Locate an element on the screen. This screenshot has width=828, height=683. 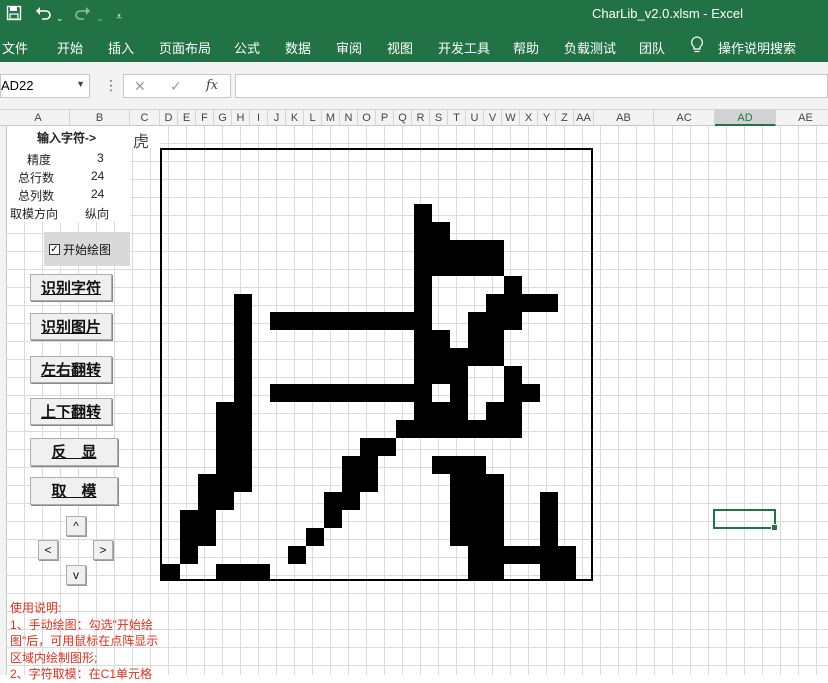
column-header-d: D is located at coordinates (169, 118).